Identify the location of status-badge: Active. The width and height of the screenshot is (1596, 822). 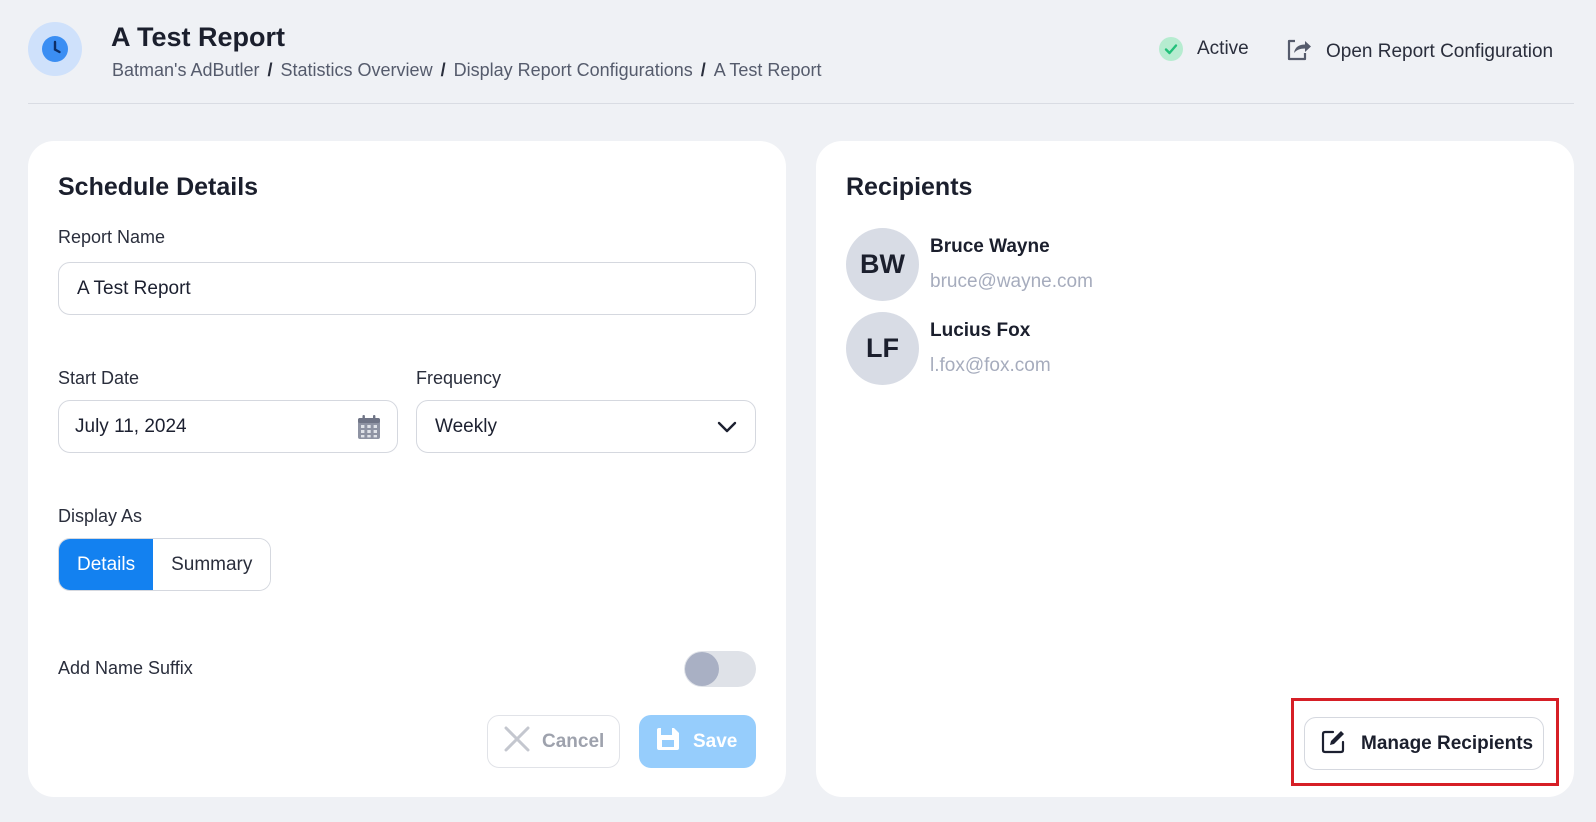
(1204, 49).